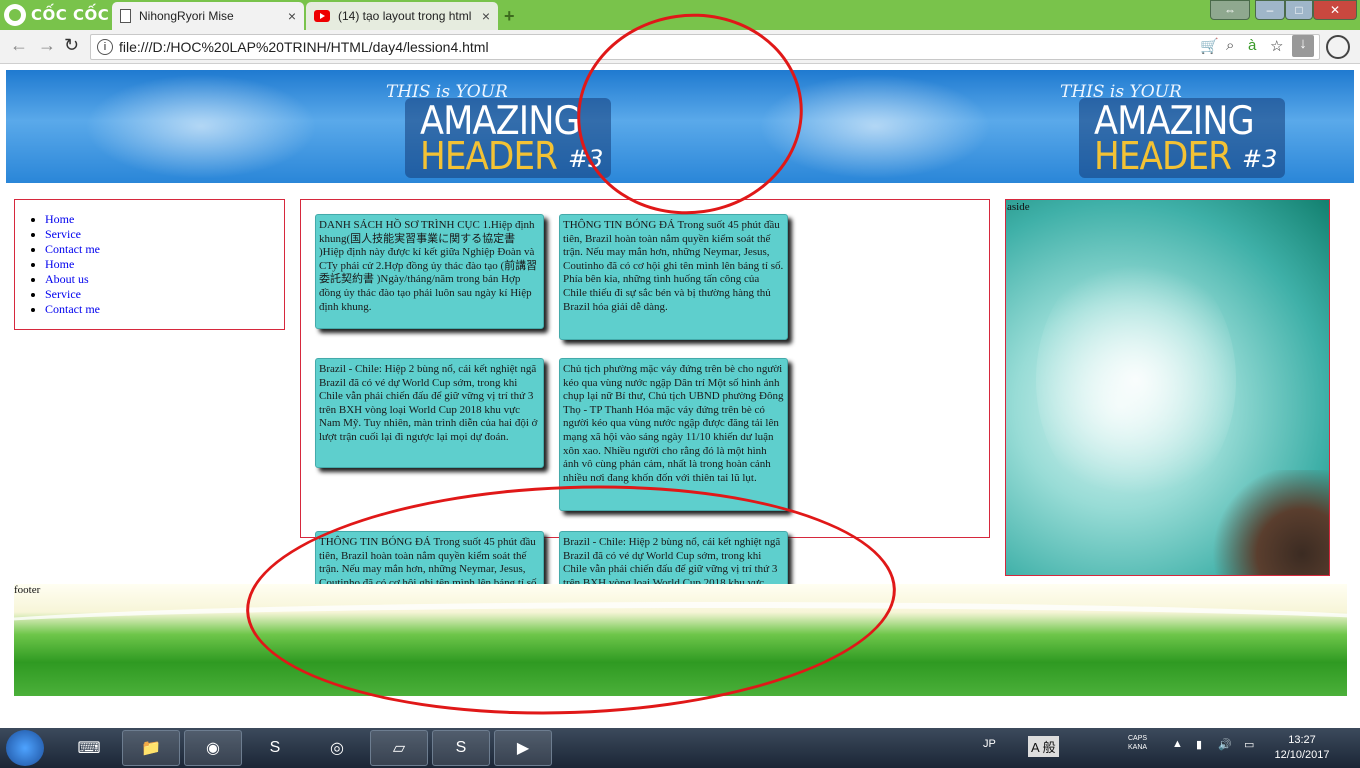 The height and width of the screenshot is (768, 1360). Describe the element at coordinates (47, 45) in the screenshot. I see `forward-icon: →` at that location.